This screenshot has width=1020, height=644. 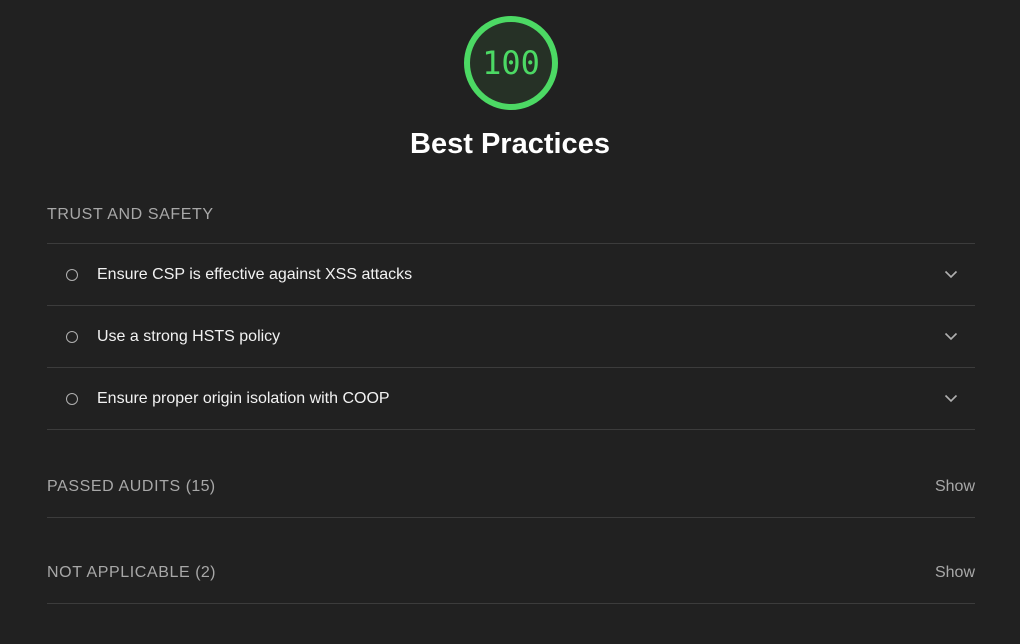 I want to click on not-applicable-title: NOT APPLICABLE (2), so click(x=491, y=573).